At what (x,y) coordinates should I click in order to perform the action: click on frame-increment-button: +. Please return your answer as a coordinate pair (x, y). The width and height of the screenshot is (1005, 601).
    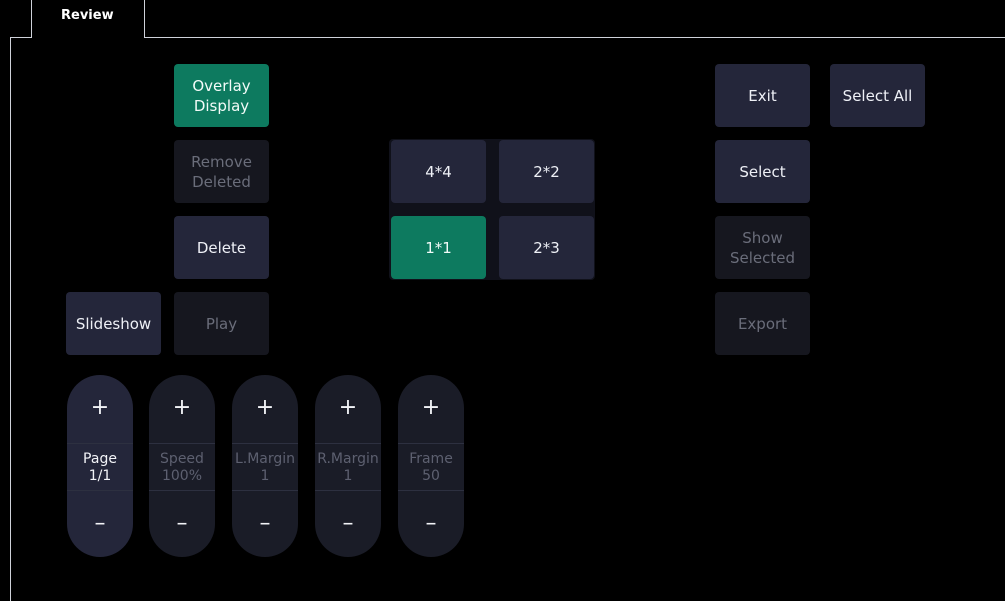
    Looking at the image, I should click on (431, 408).